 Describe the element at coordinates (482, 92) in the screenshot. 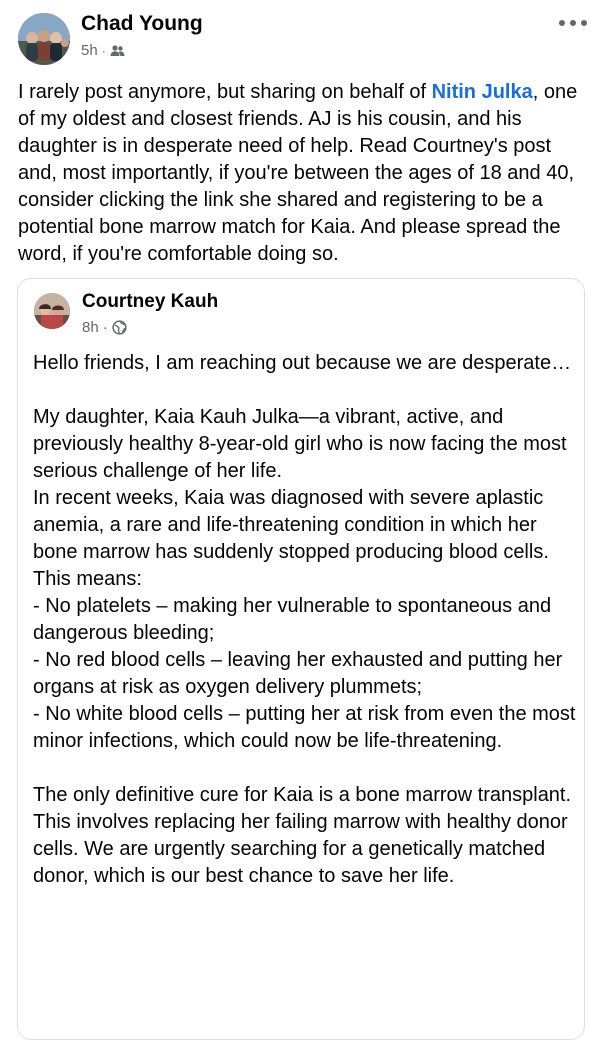

I see `mention-link: Nitin Julka` at that location.